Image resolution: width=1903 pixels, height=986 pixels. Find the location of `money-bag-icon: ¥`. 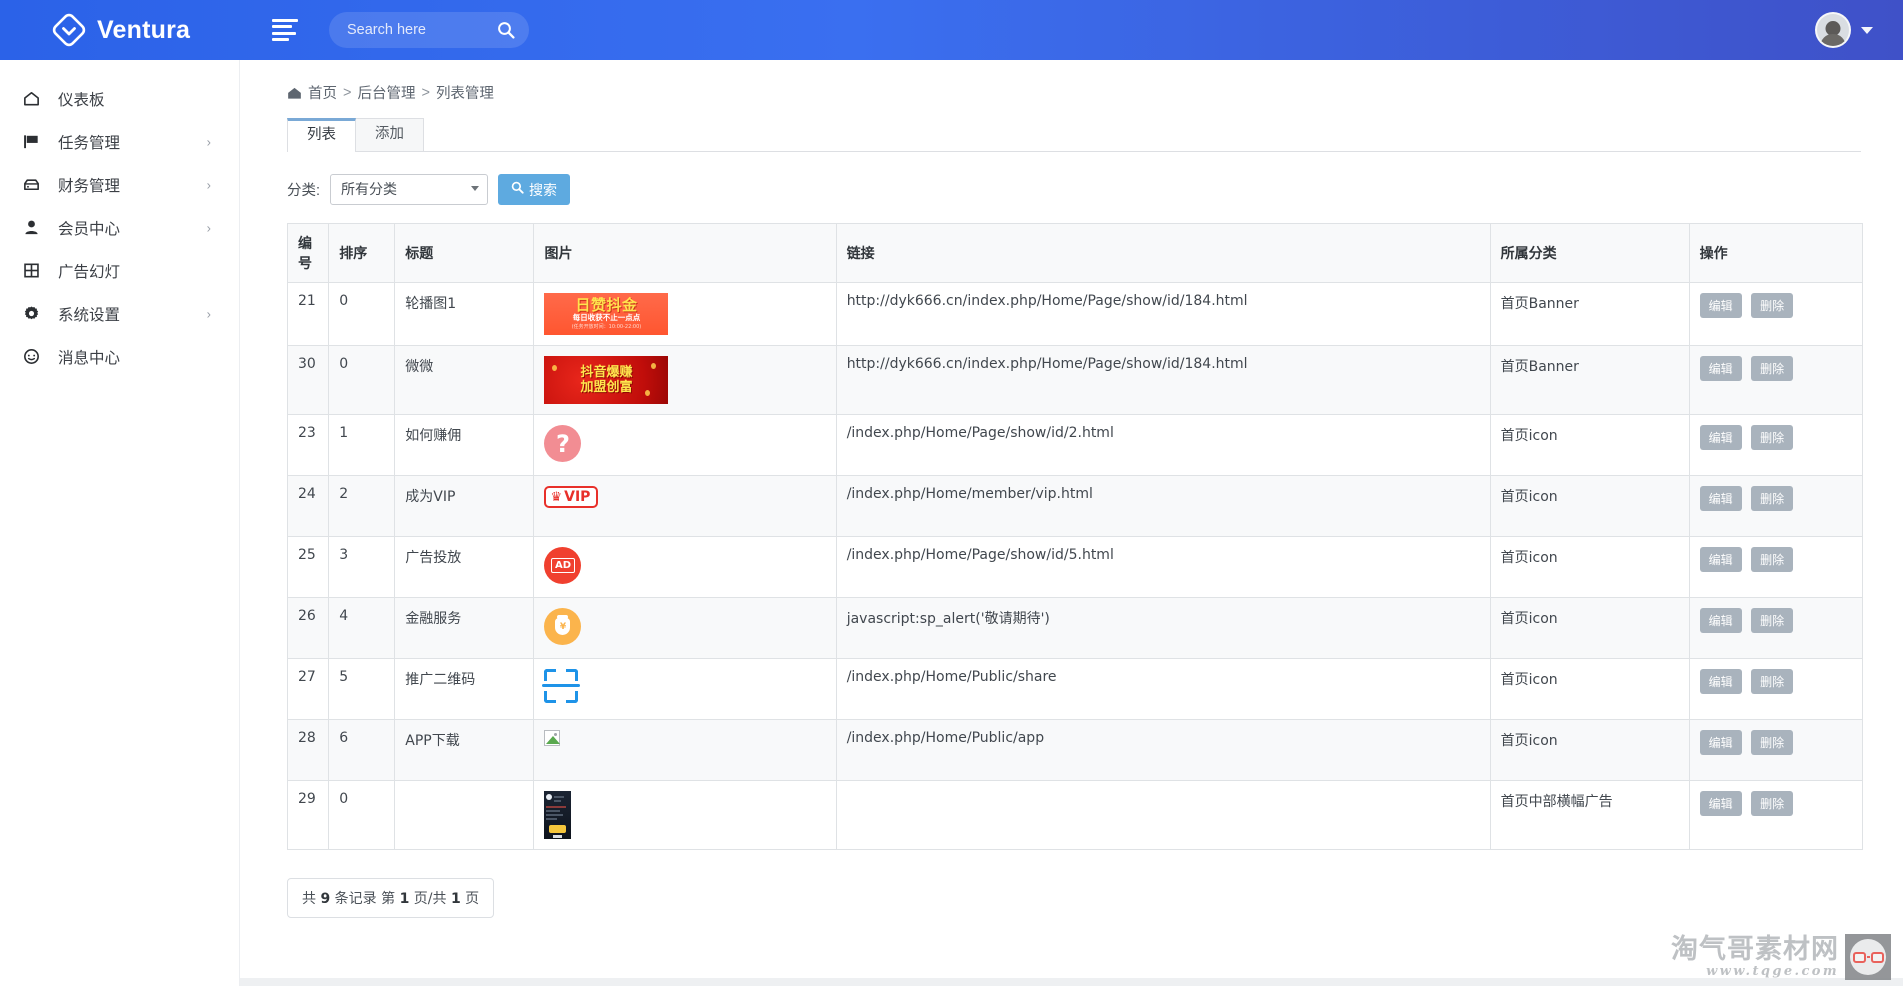

money-bag-icon: ¥ is located at coordinates (563, 626).